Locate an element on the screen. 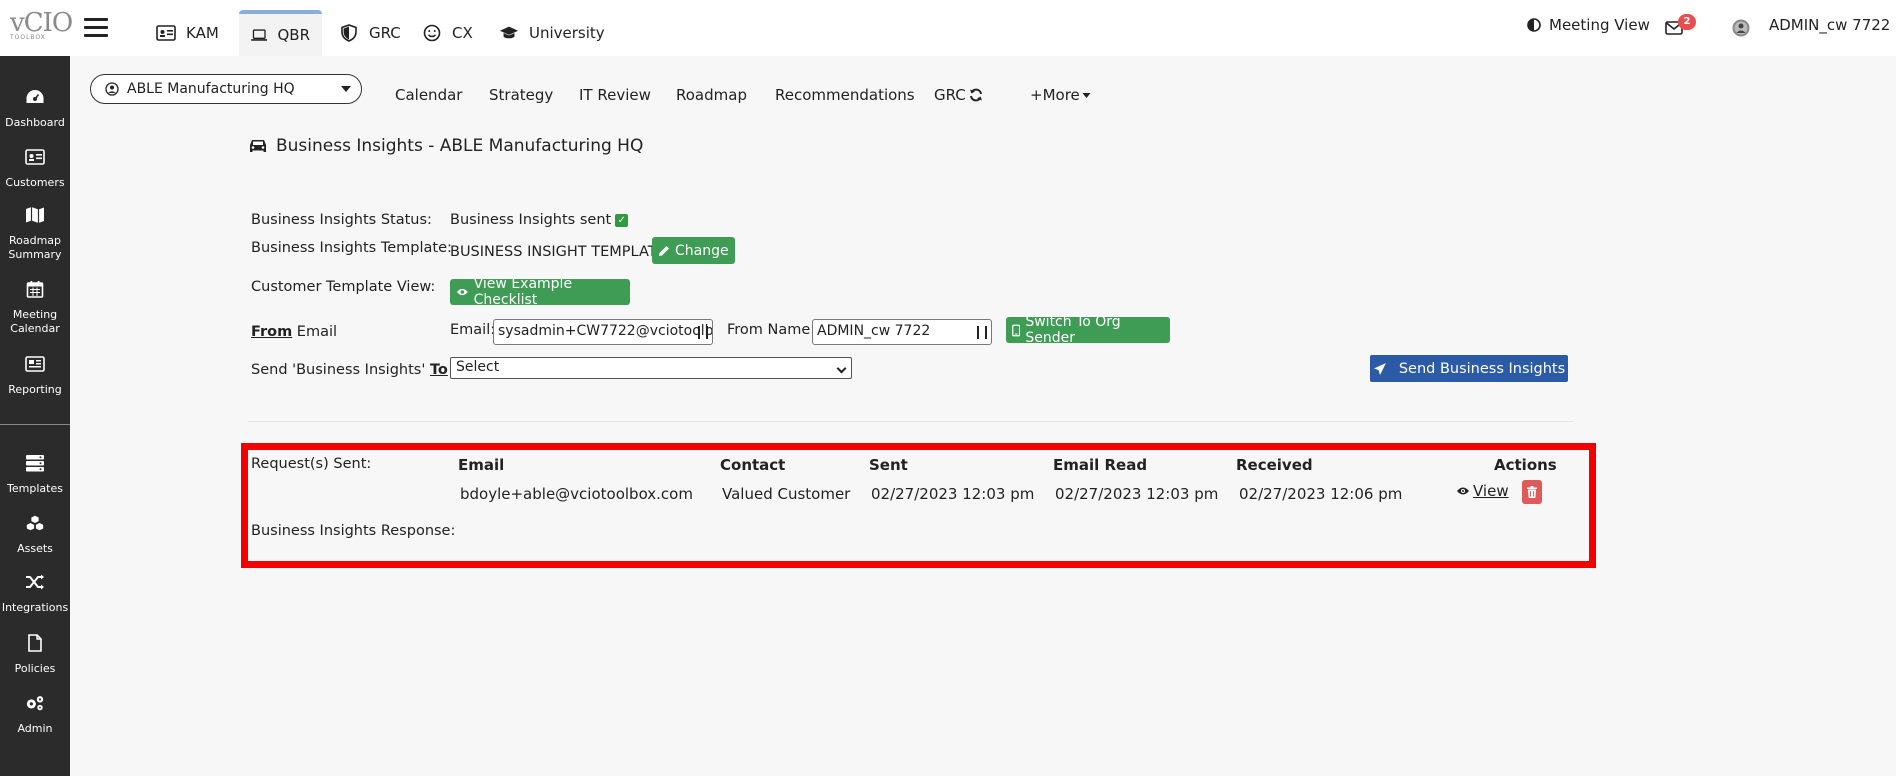  template-label: Business Insights Template: is located at coordinates (351, 248).